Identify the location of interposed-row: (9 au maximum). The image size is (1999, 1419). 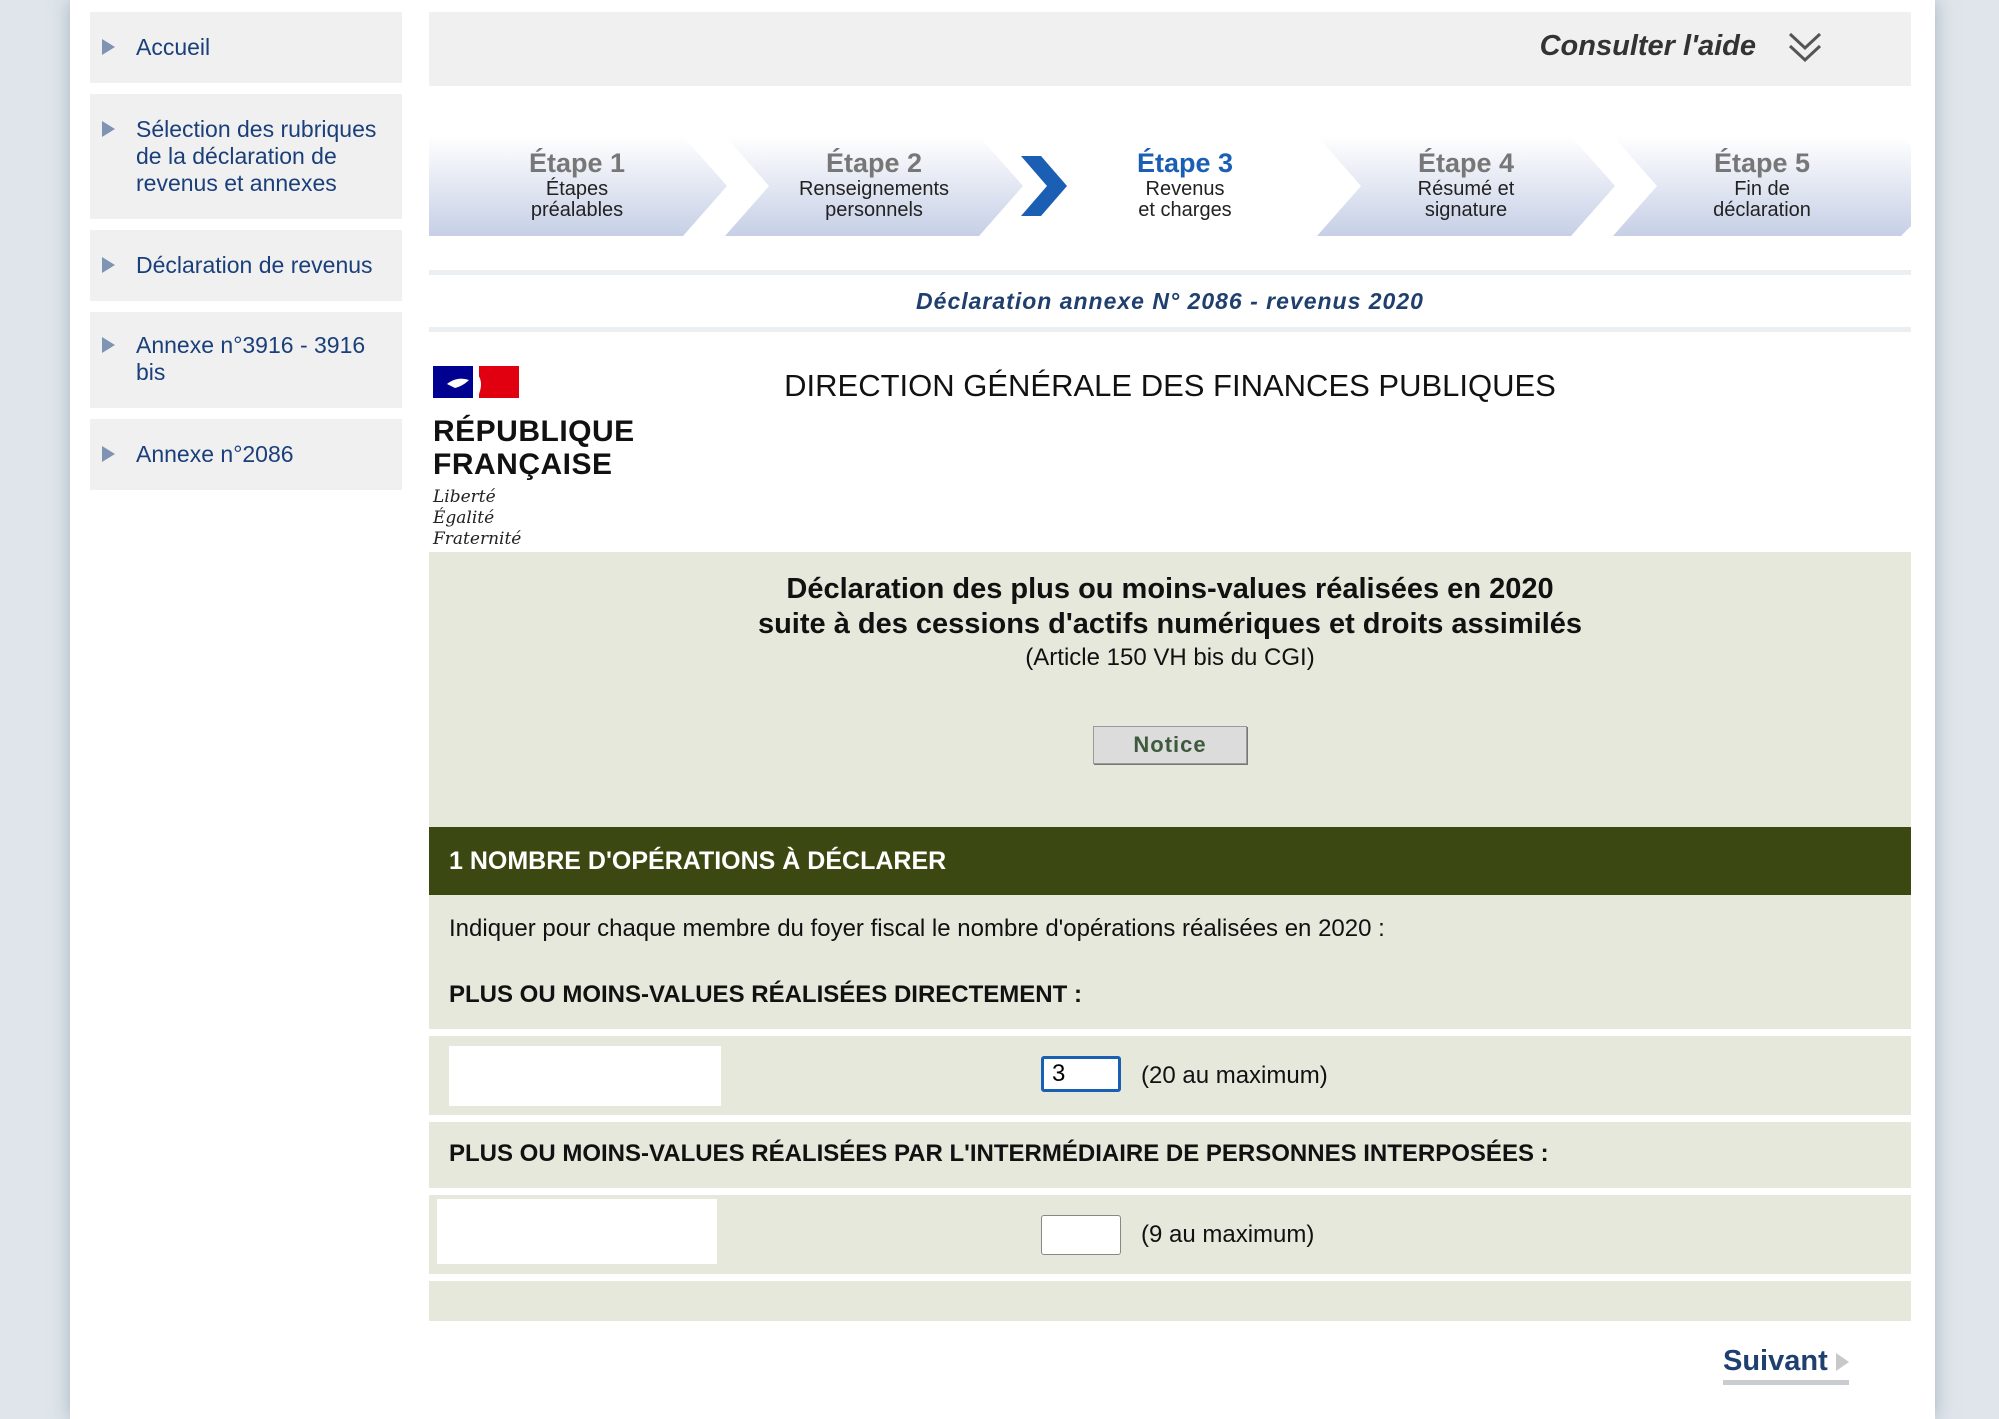
(1170, 1234).